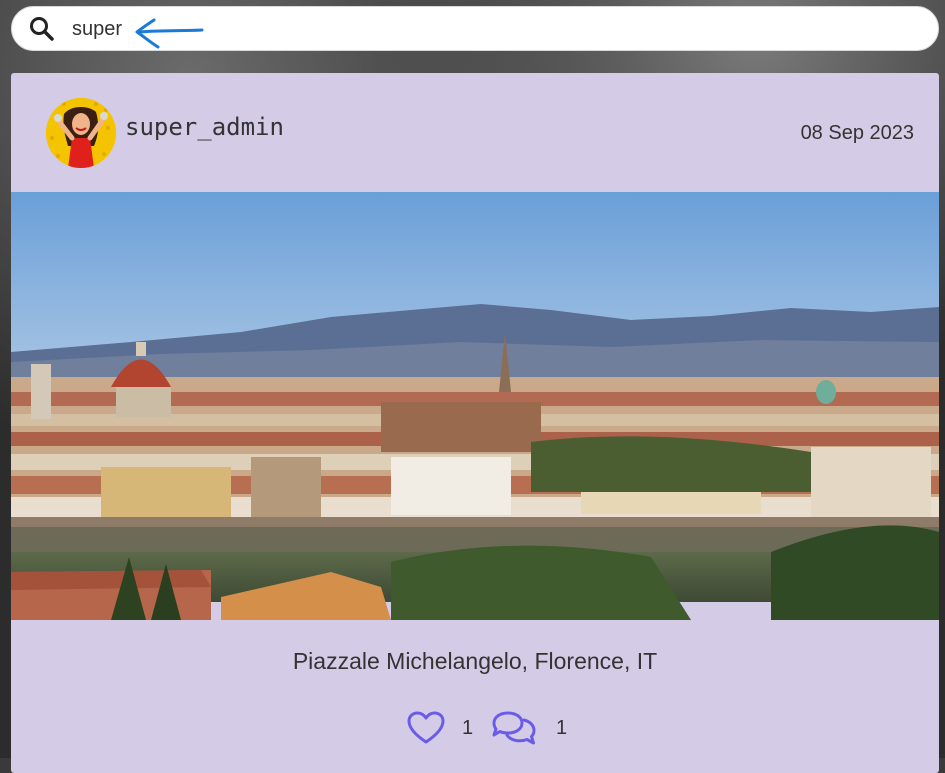  Describe the element at coordinates (169, 33) in the screenshot. I see `annotation-arrow-icon` at that location.